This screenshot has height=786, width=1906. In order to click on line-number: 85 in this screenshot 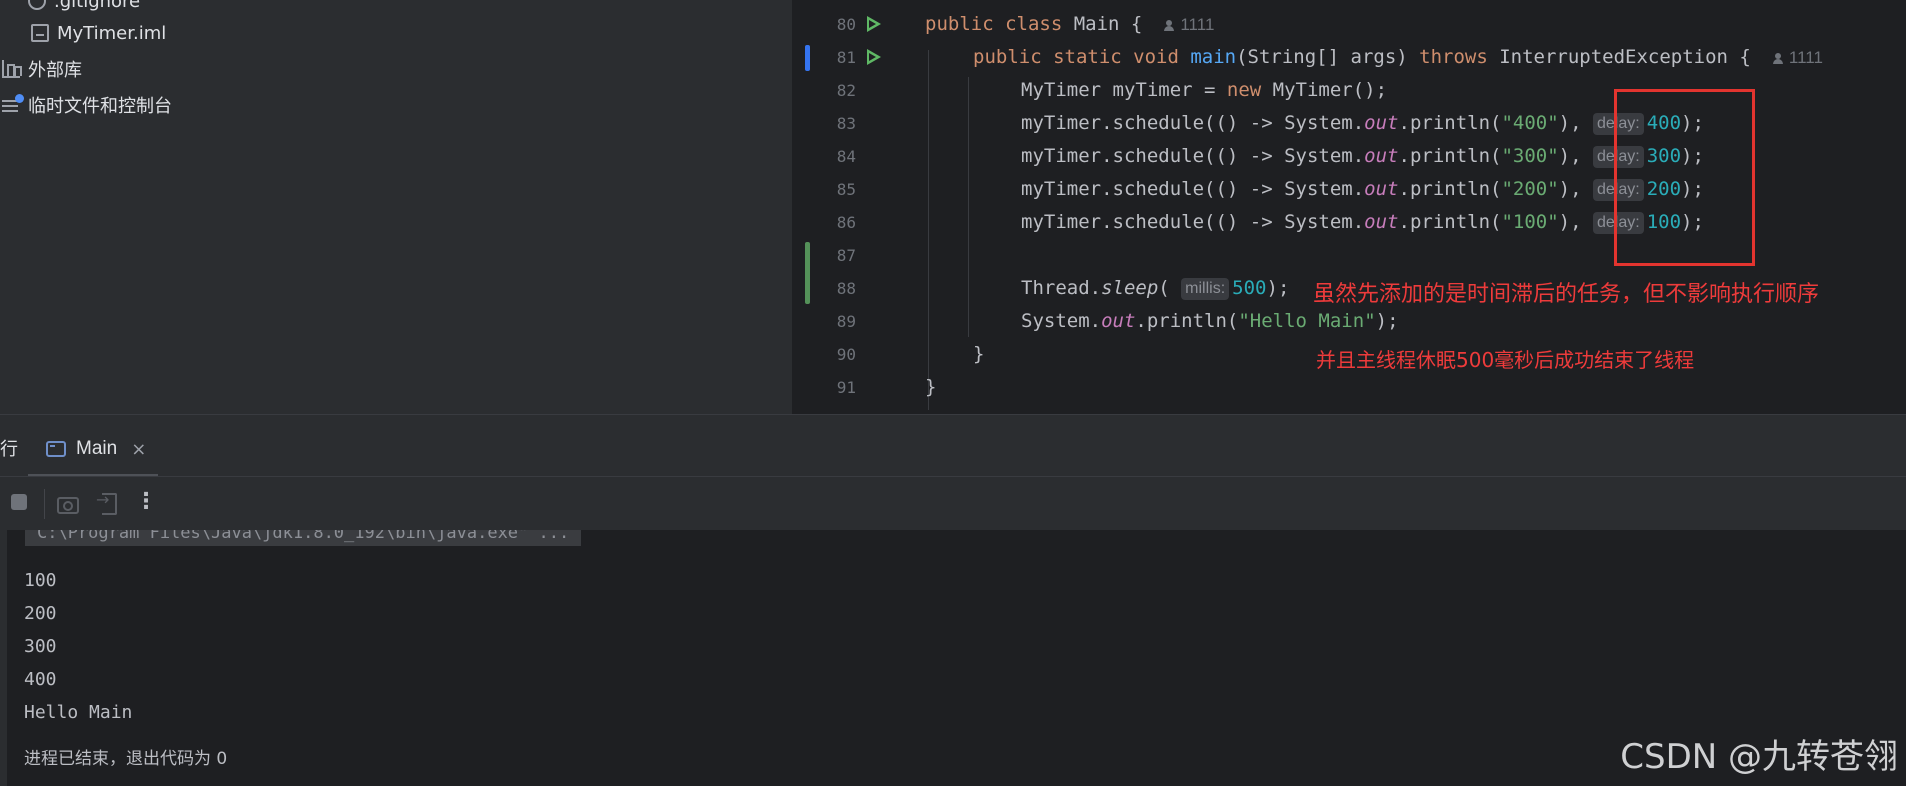, I will do `click(846, 189)`.